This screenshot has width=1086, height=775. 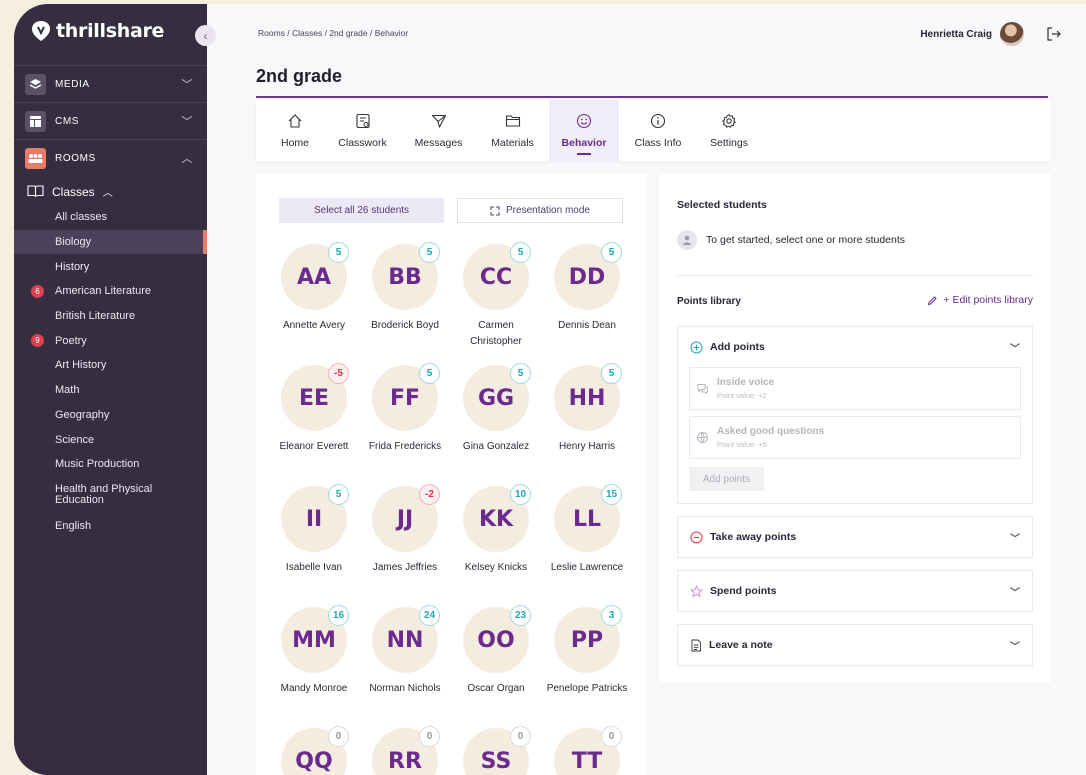 What do you see at coordinates (540, 210) in the screenshot?
I see `presentation-mode-button: Presentation mode` at bounding box center [540, 210].